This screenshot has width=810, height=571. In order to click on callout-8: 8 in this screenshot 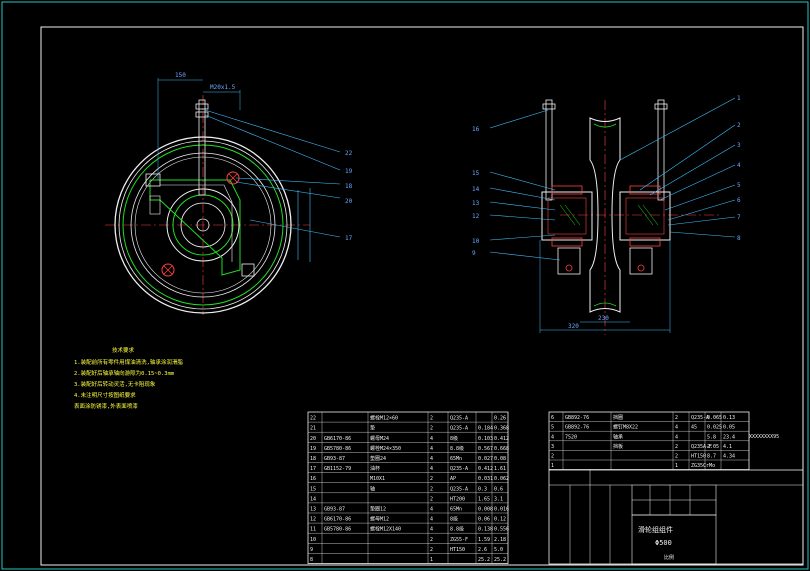, I will do `click(739, 238)`.